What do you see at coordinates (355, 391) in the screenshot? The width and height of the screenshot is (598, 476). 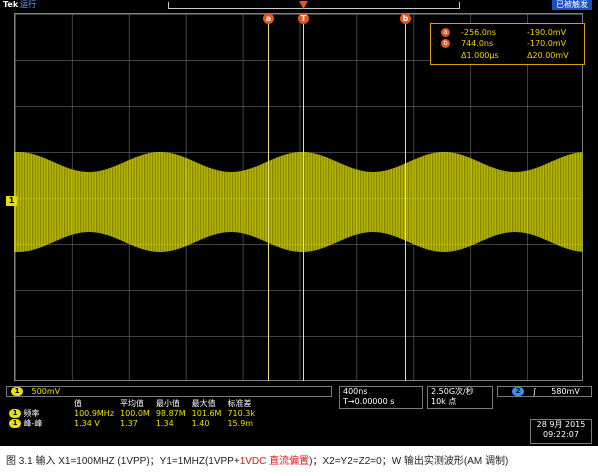 I see `timebase-scale: 400ns` at bounding box center [355, 391].